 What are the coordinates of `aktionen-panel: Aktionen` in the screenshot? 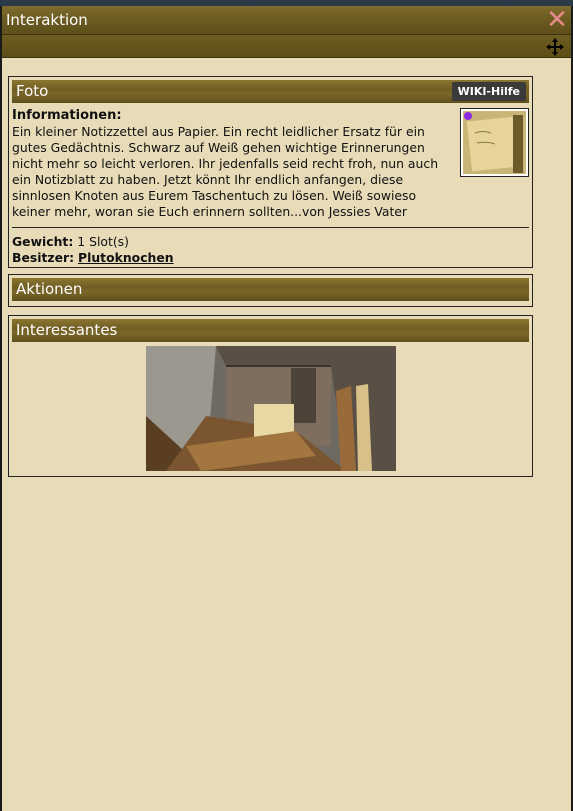 It's located at (270, 290).